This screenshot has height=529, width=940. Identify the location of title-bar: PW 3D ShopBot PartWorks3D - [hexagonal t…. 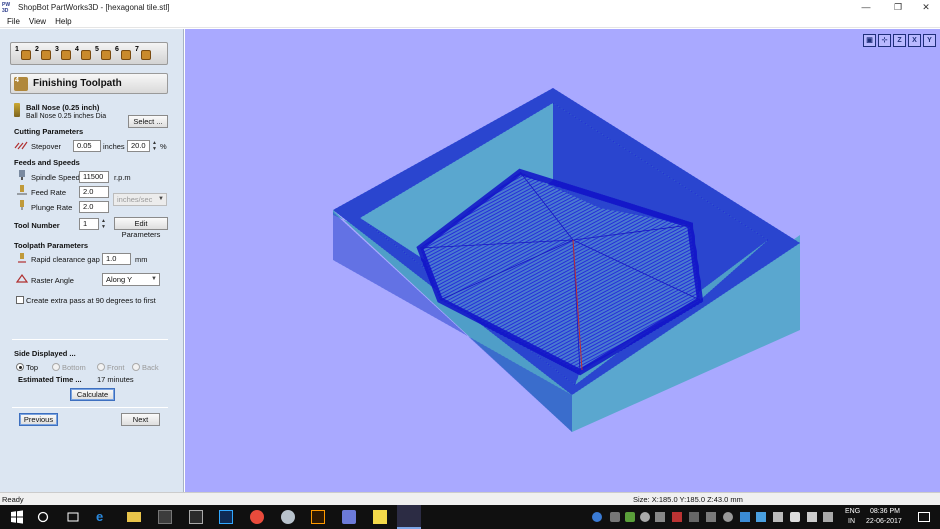
(470, 7).